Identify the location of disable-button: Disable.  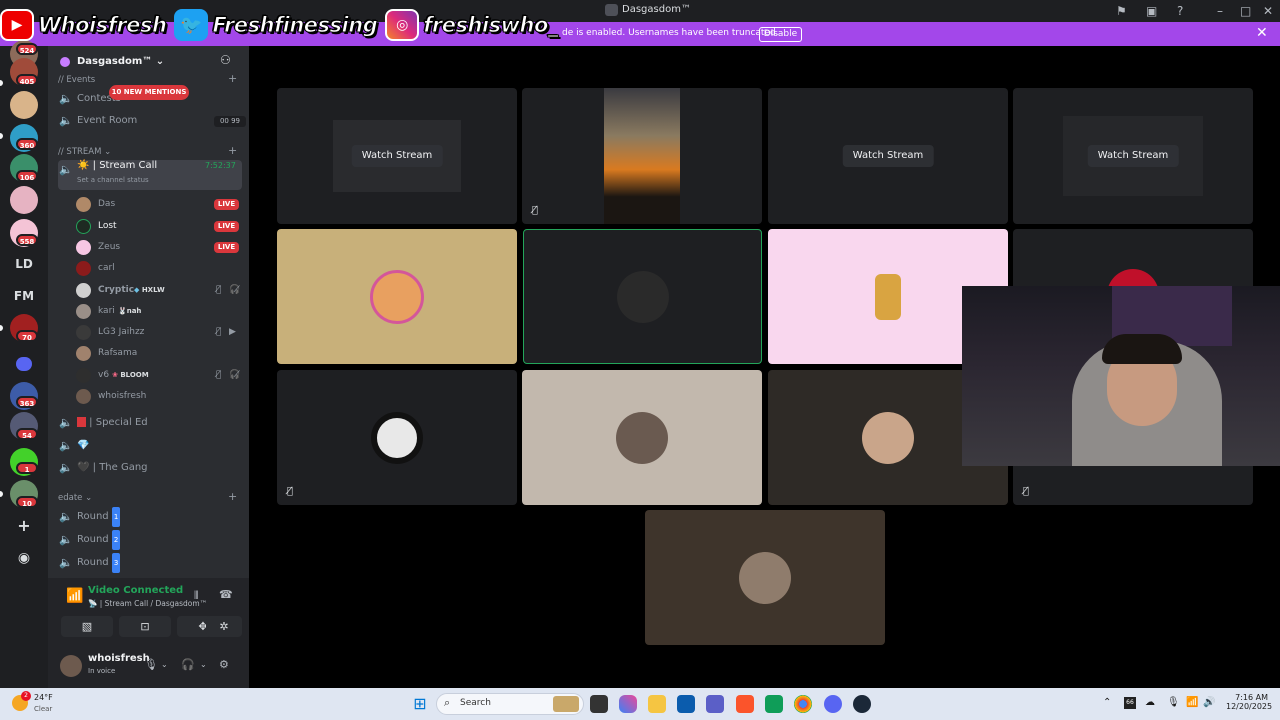
(780, 34).